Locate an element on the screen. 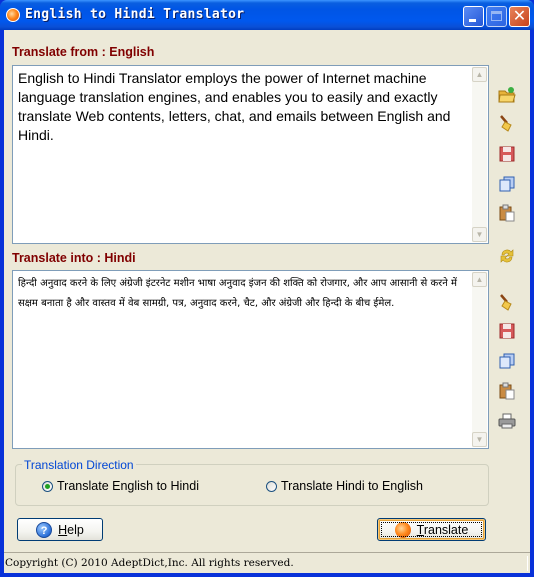 This screenshot has width=534, height=577. radio-unselected-indicator is located at coordinates (271, 486).